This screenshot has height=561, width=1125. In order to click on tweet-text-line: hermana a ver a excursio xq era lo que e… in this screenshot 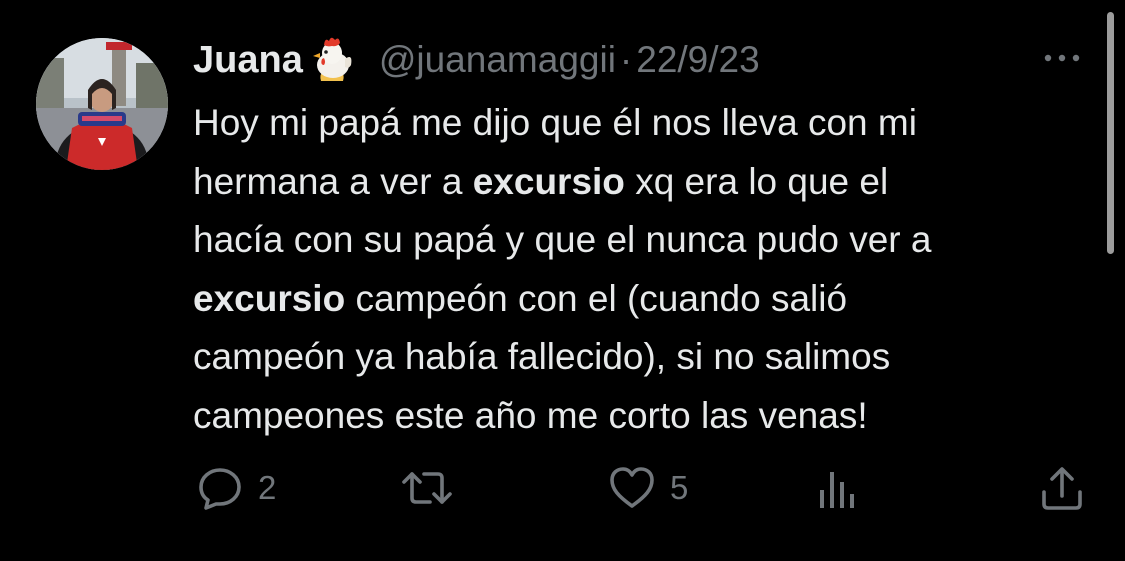, I will do `click(638, 182)`.